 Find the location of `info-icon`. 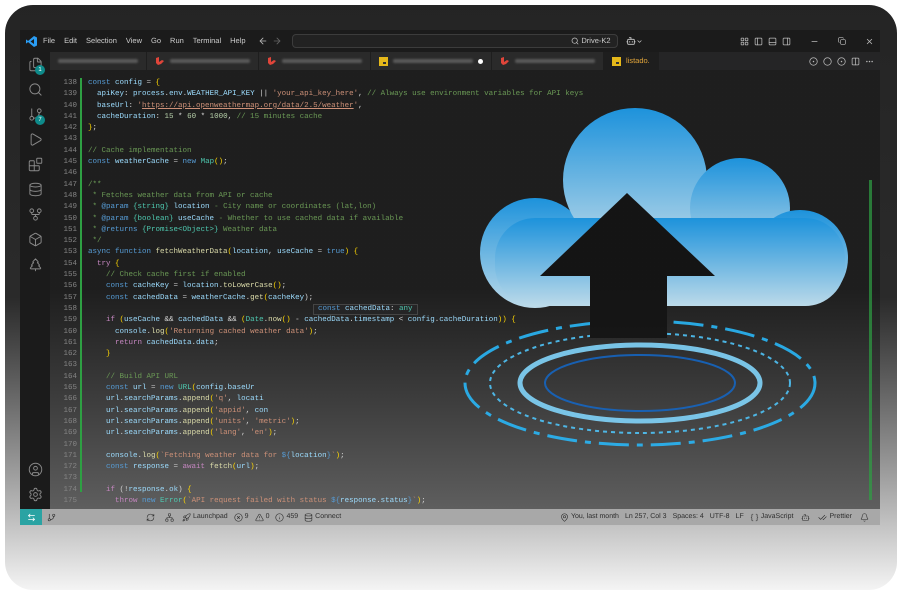

info-icon is located at coordinates (279, 517).